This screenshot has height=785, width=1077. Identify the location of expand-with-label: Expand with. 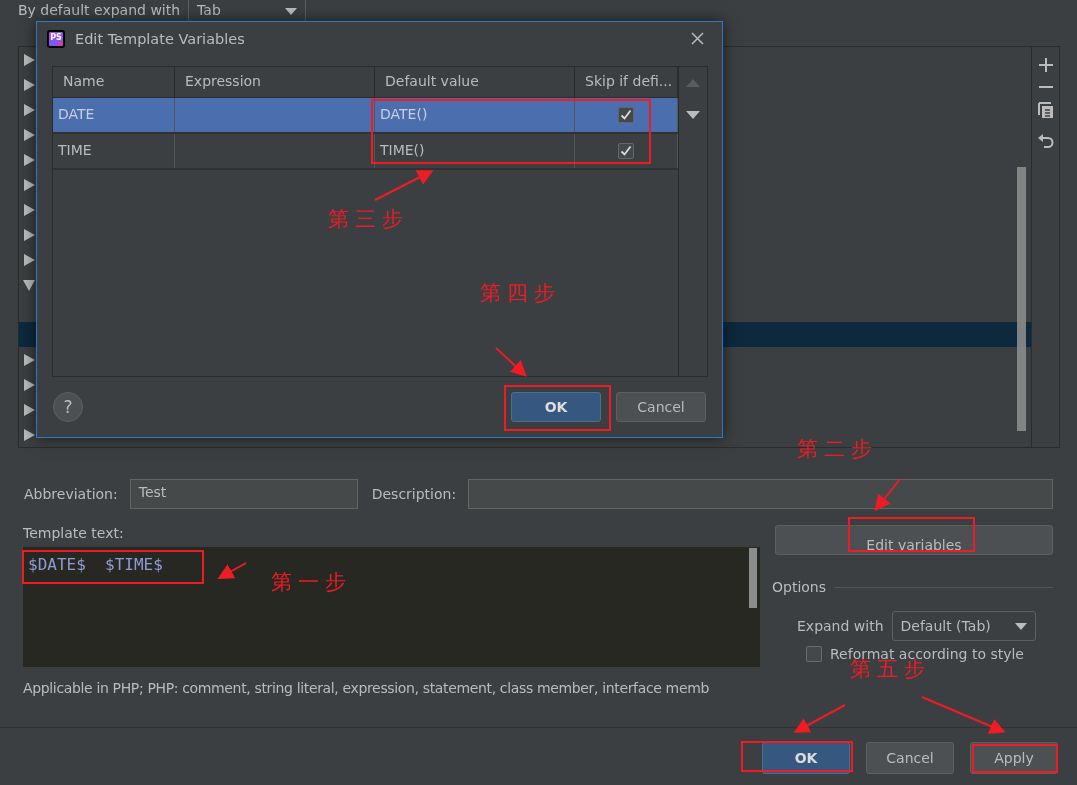
(840, 626).